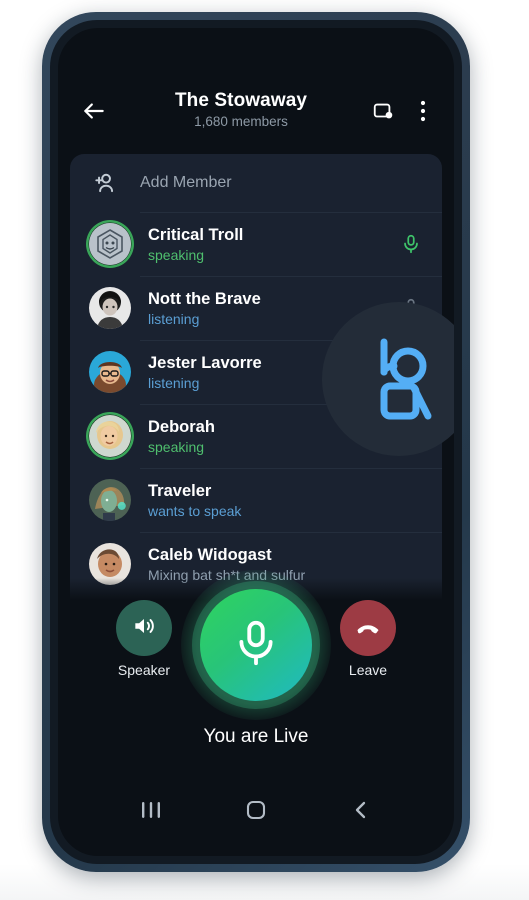  I want to click on app-header: The Stowaway 1,680 members, so click(256, 111).